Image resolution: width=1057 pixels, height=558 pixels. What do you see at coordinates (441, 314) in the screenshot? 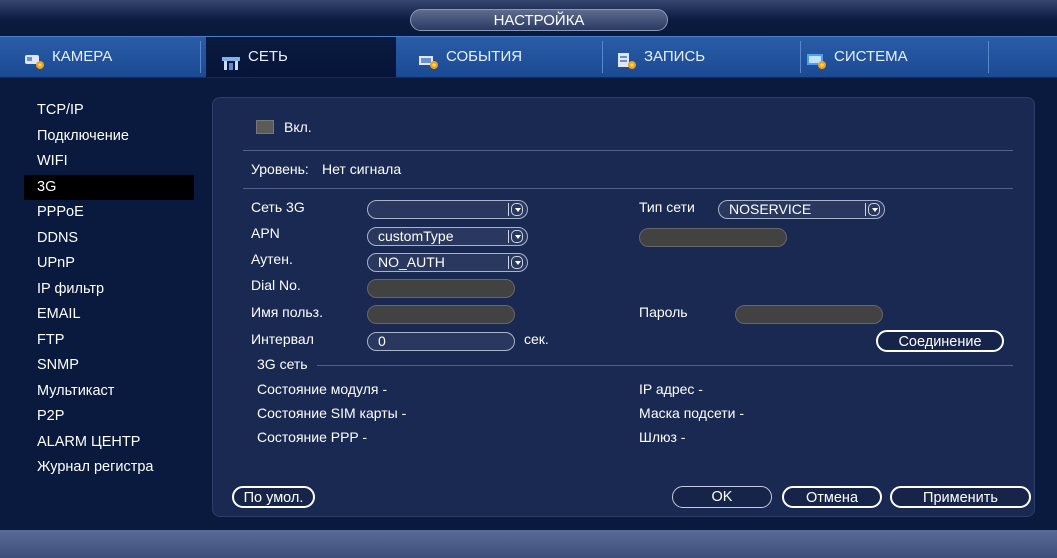
I see `username-field` at bounding box center [441, 314].